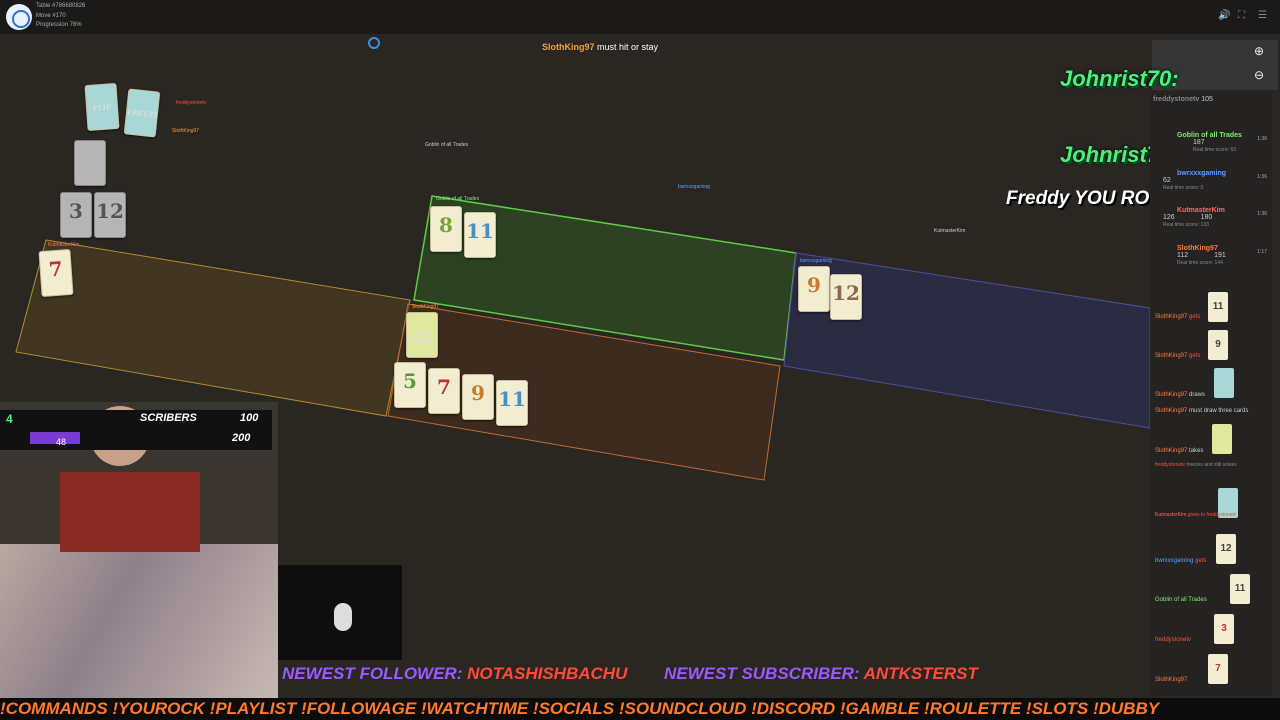  Describe the element at coordinates (61, 6) in the screenshot. I see `table-id: Table #786680826` at that location.